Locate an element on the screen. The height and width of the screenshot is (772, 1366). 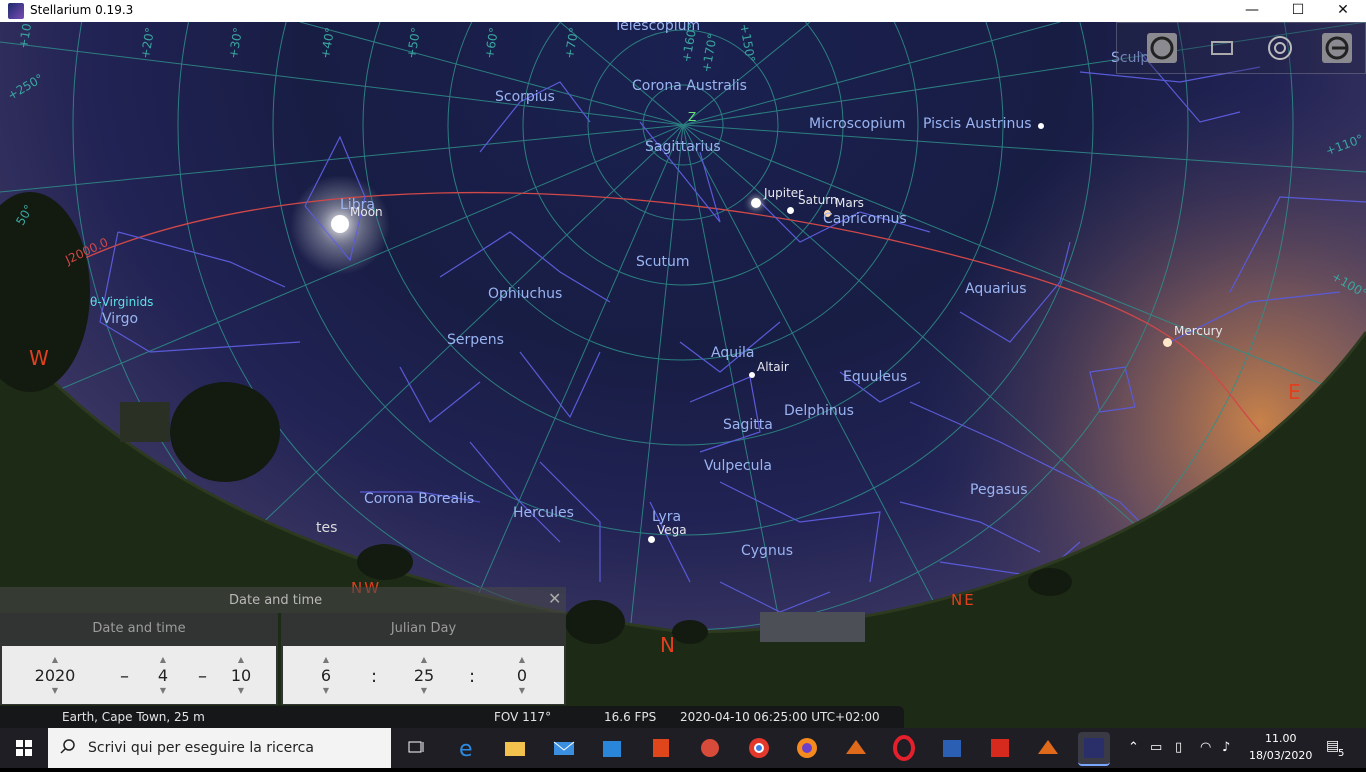
dialog-title: Date and time is located at coordinates (276, 600).